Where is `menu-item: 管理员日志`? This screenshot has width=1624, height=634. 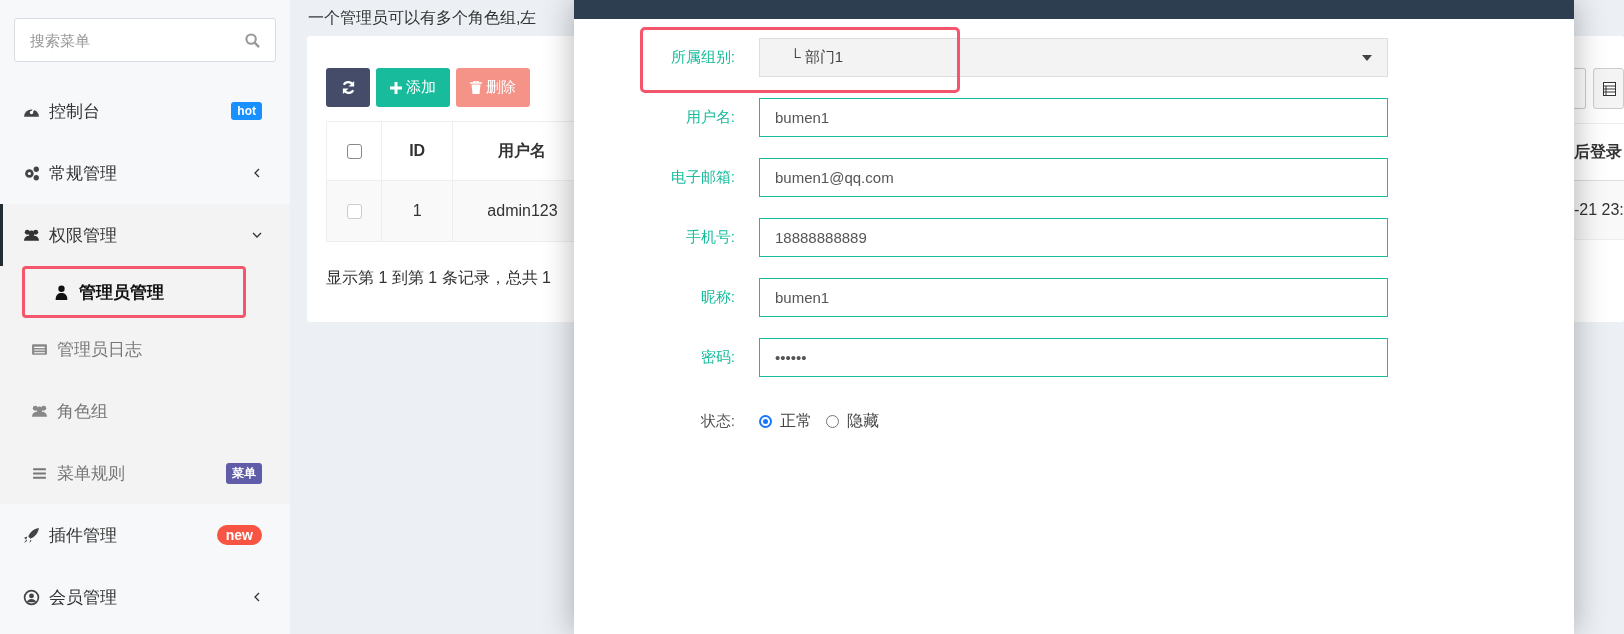
menu-item: 管理员日志 is located at coordinates (145, 349).